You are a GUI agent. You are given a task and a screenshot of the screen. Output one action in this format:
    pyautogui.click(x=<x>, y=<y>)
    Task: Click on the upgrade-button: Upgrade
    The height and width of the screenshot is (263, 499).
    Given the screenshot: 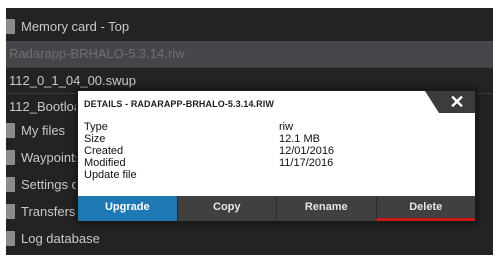 What is the action you would take?
    pyautogui.click(x=127, y=208)
    